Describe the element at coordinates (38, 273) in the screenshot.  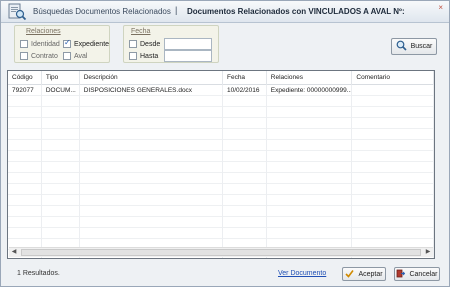
I see `results-count: 1 Resultados.` at that location.